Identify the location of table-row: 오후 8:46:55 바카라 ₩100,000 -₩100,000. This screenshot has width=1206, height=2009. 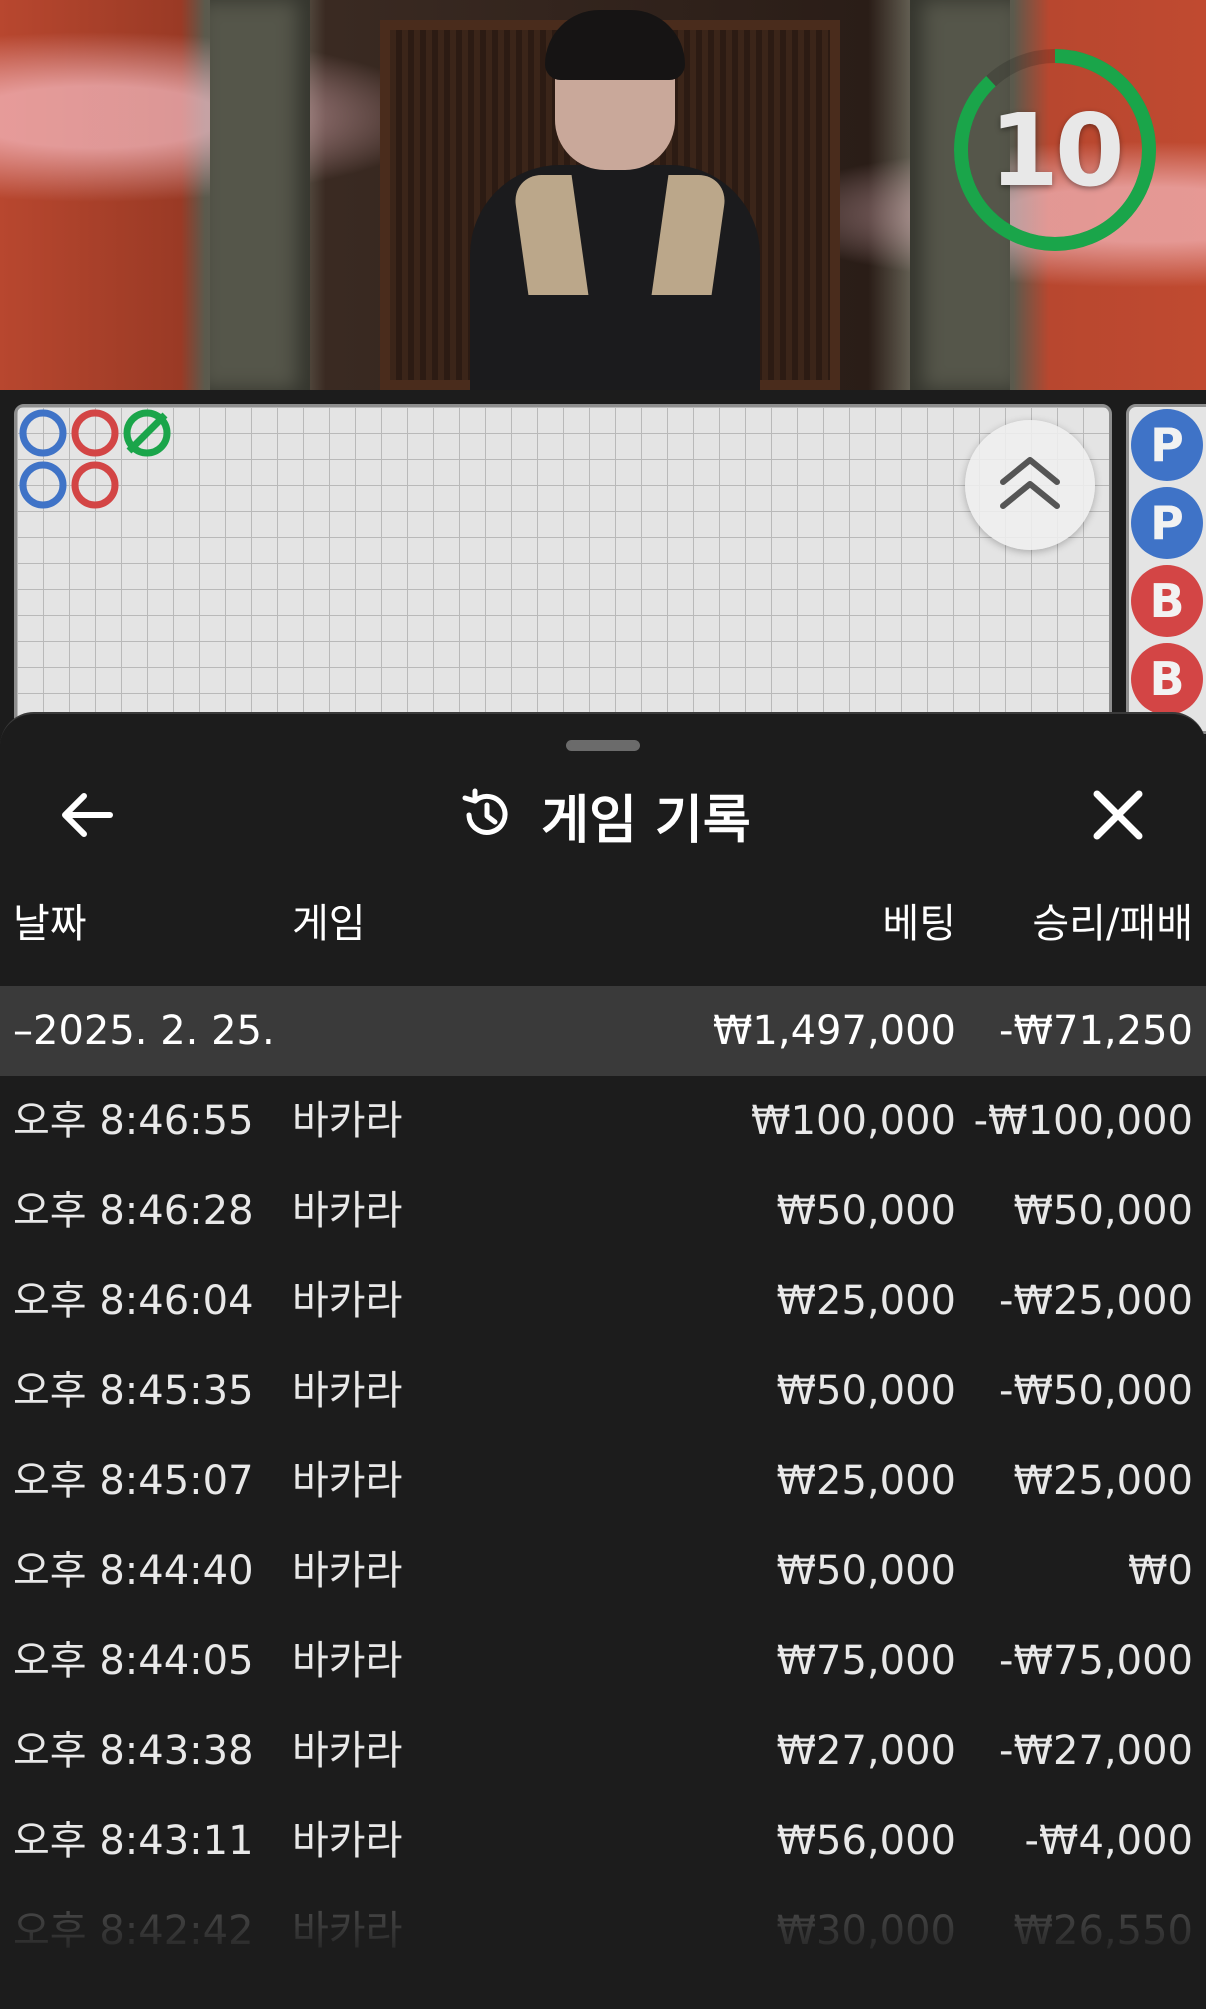
(603, 1121).